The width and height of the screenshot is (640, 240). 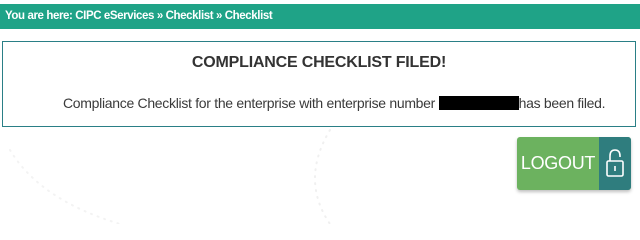 What do you see at coordinates (116, 16) in the screenshot?
I see `breadcrumb-item-cipc-eservices: CIPC eServices` at bounding box center [116, 16].